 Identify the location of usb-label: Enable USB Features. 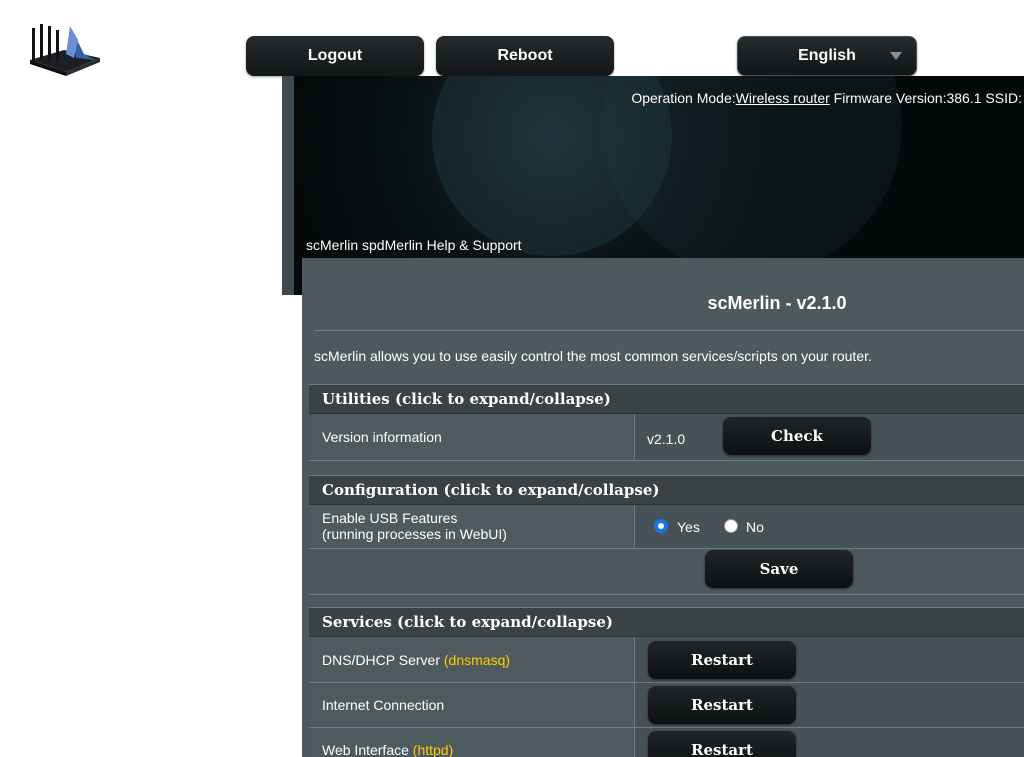
(390, 518).